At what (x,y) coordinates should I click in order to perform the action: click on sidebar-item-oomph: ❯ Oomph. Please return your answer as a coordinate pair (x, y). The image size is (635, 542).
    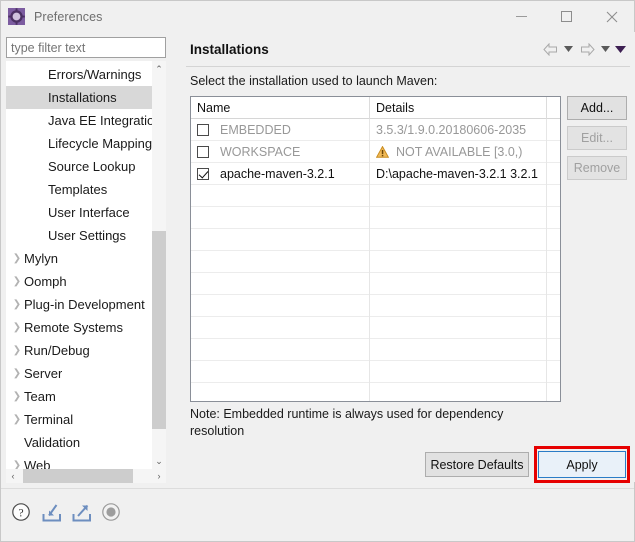
    Looking at the image, I should click on (79, 281).